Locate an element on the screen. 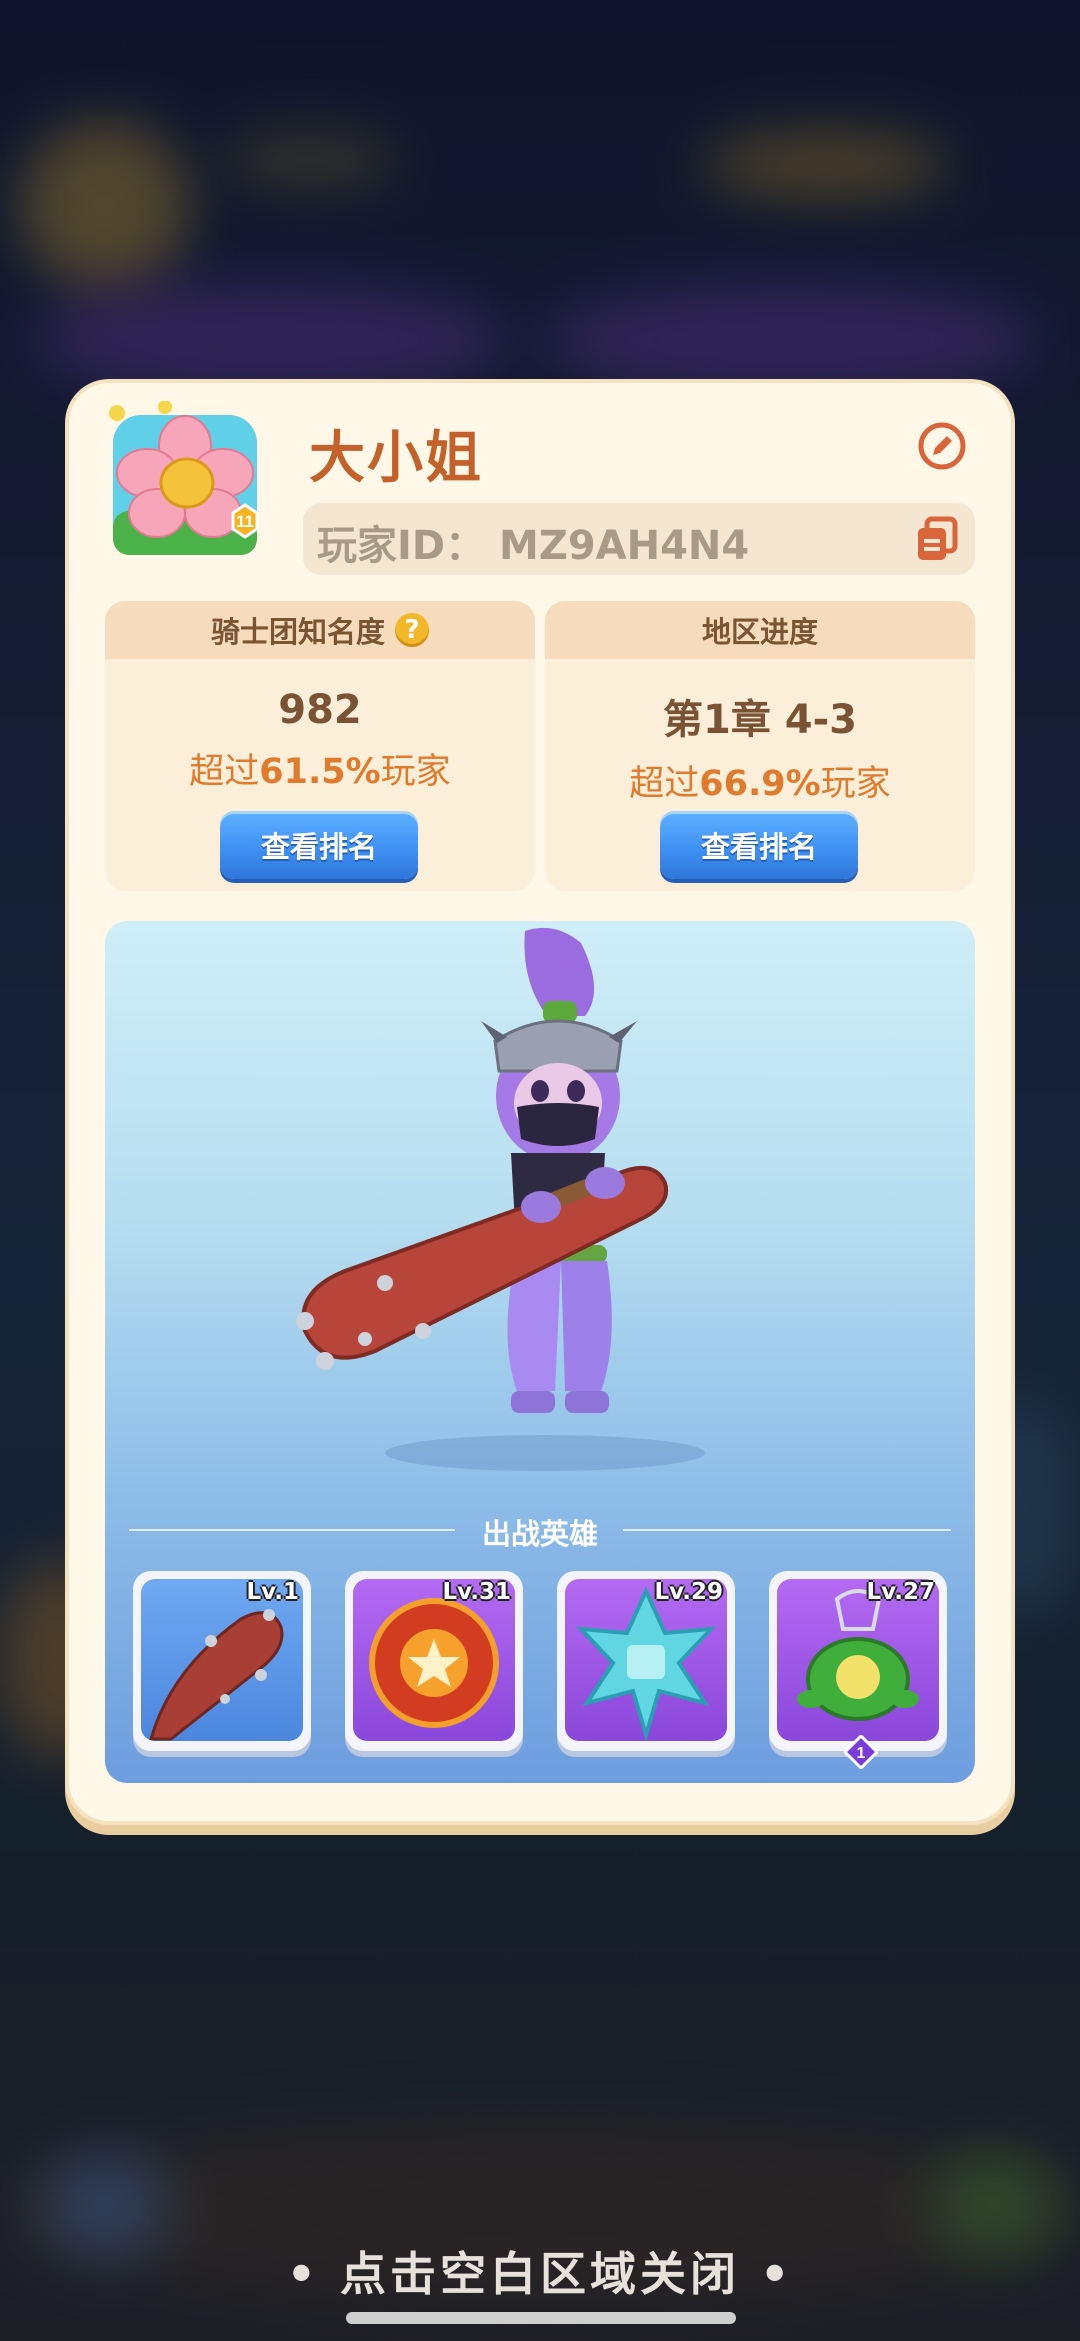 The height and width of the screenshot is (2341, 1080). hero-level-2: Lv.31 is located at coordinates (476, 1592).